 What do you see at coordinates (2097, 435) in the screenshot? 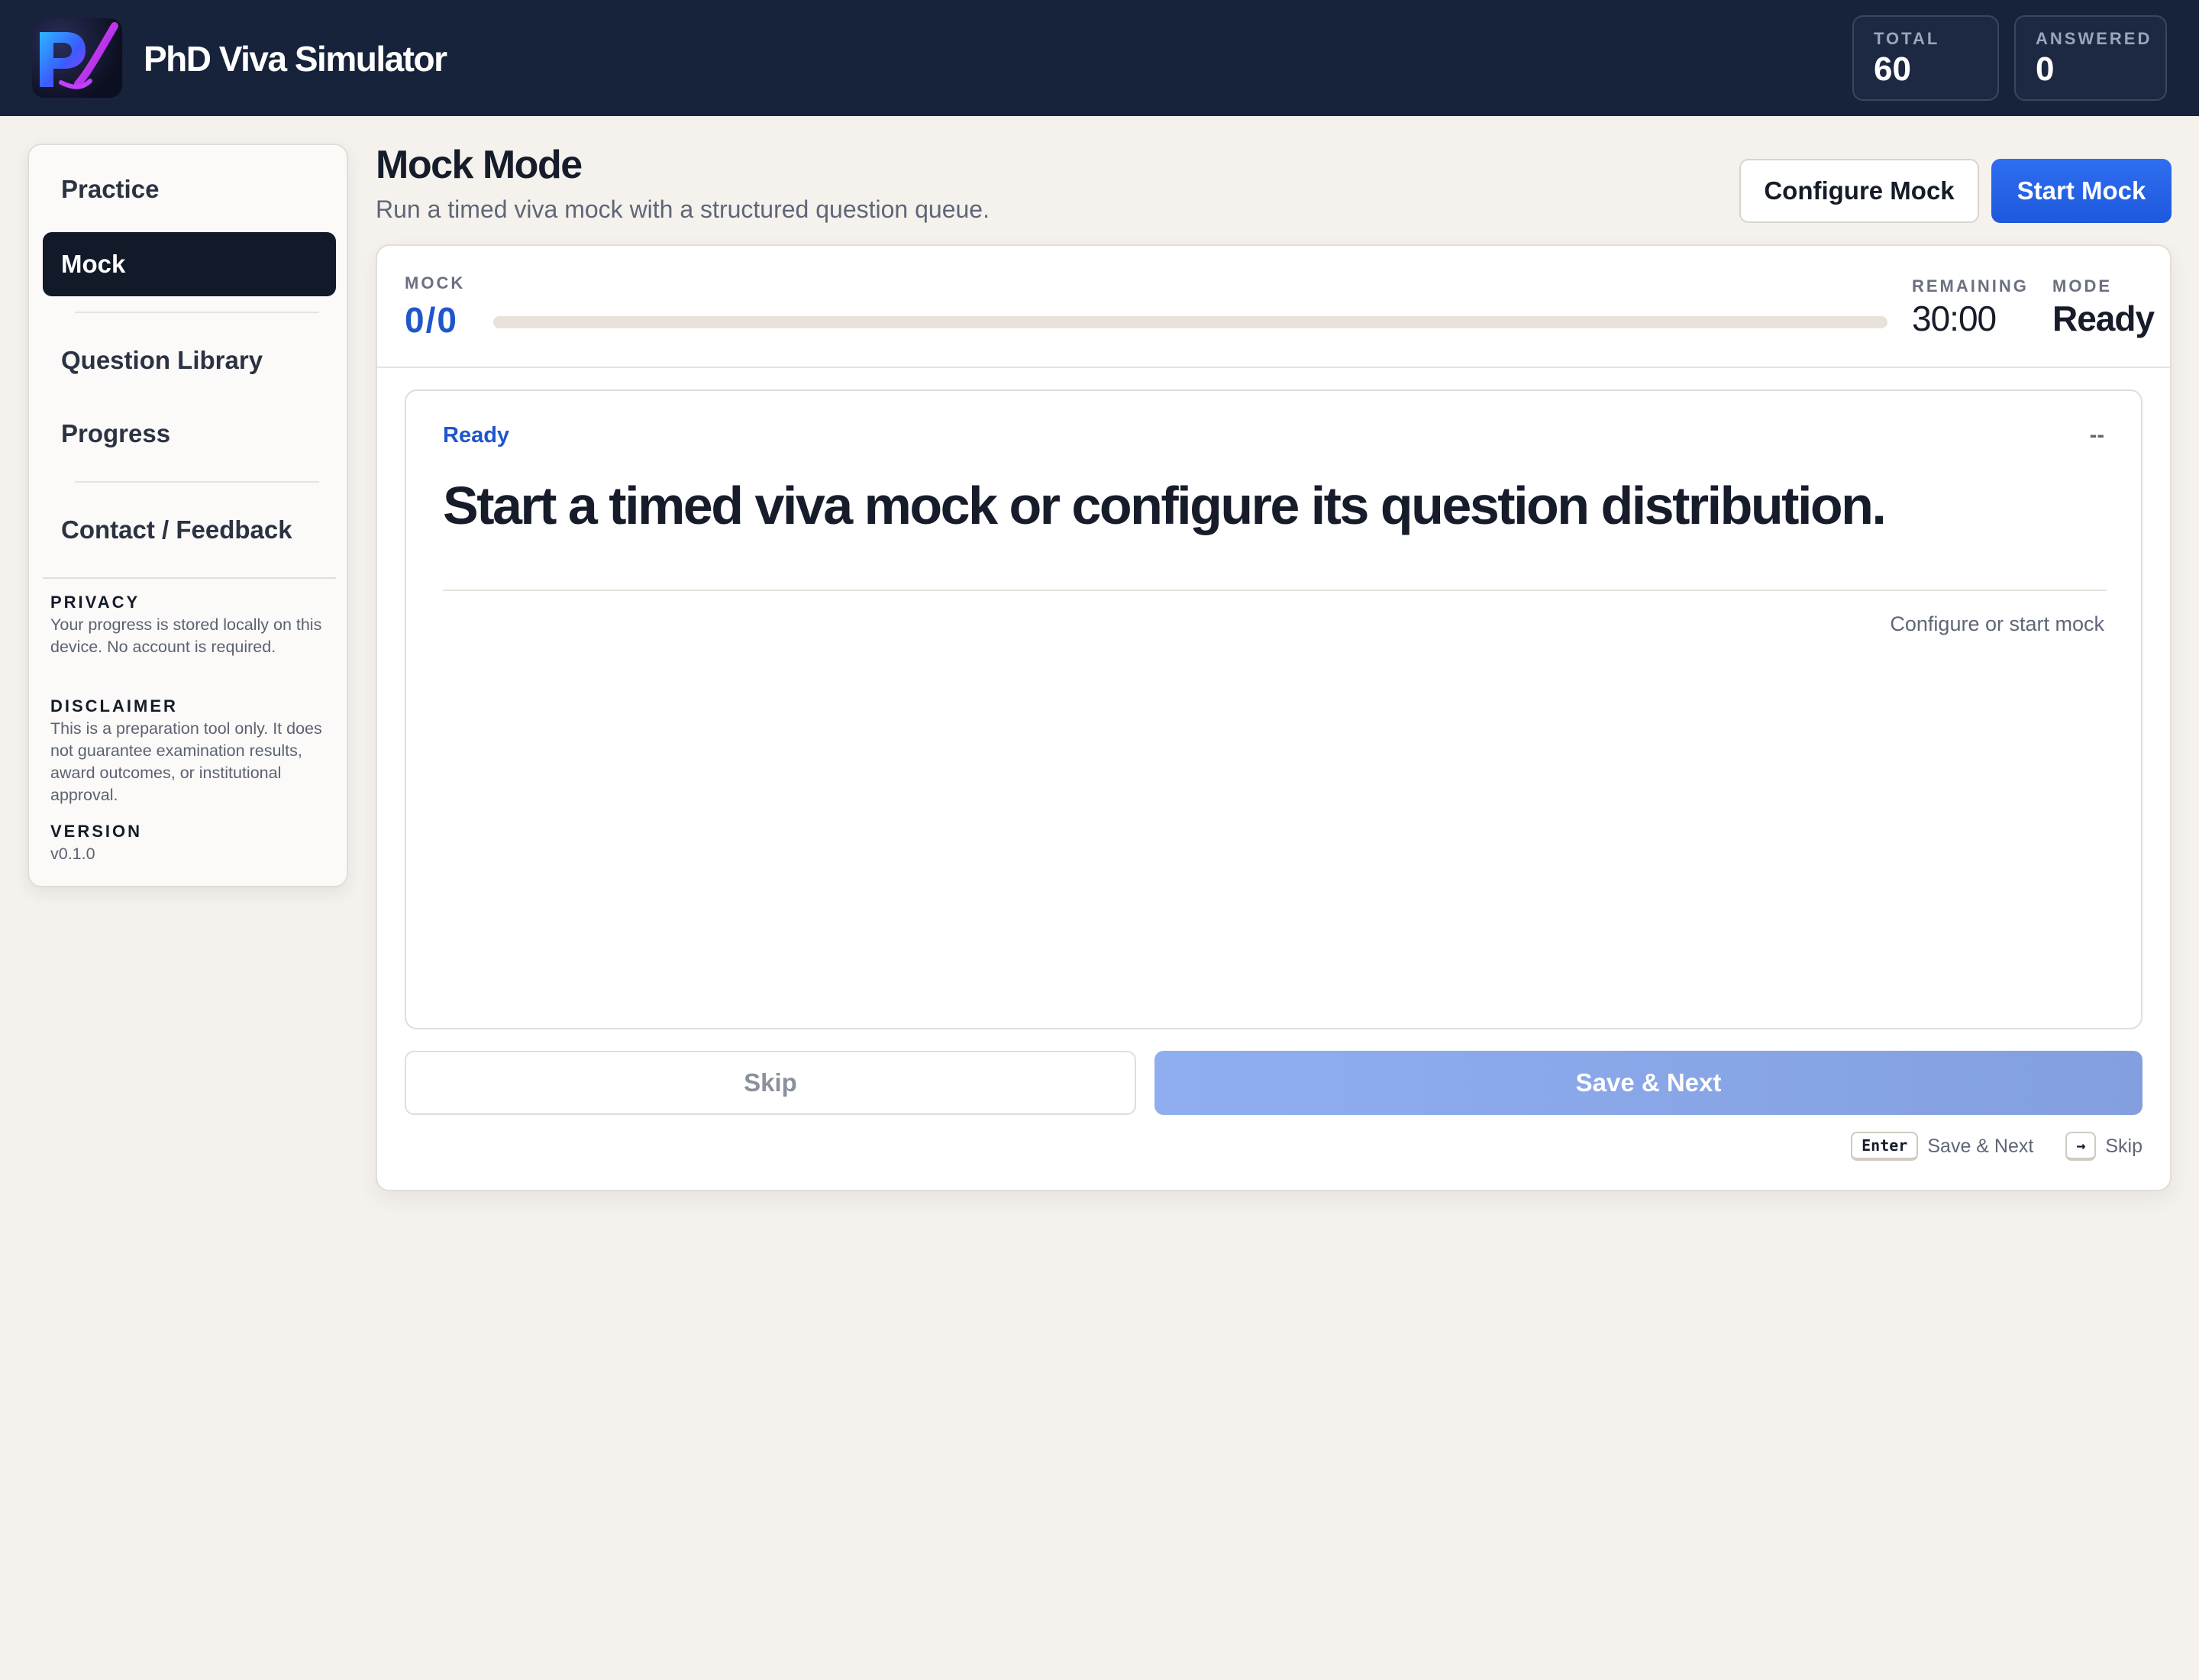
I see `question-meta: --` at bounding box center [2097, 435].